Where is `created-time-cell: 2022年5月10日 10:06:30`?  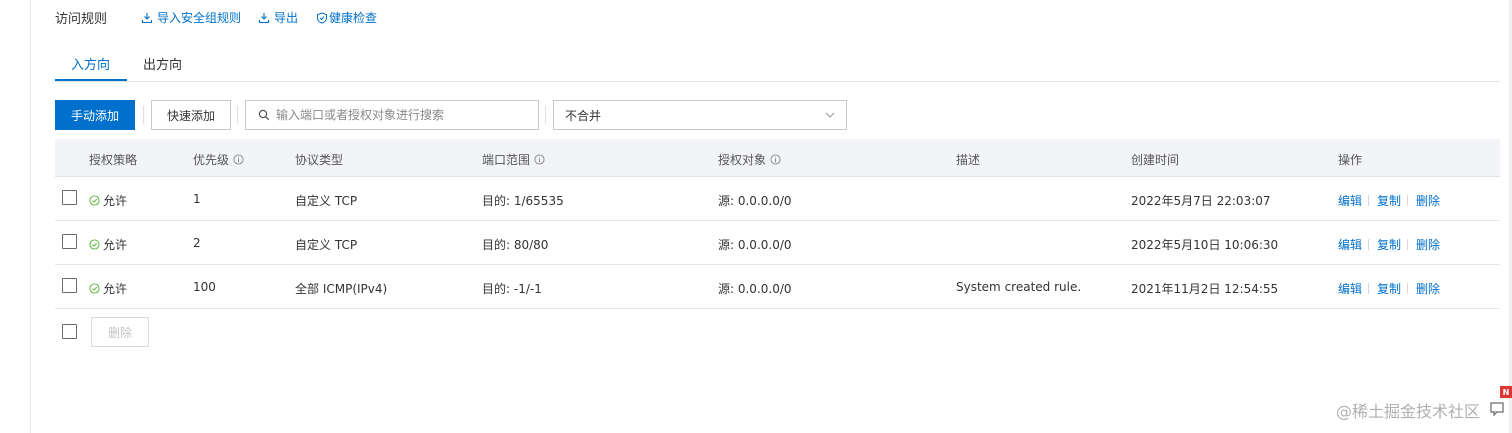 created-time-cell: 2022年5月10日 10:06:30 is located at coordinates (1205, 245).